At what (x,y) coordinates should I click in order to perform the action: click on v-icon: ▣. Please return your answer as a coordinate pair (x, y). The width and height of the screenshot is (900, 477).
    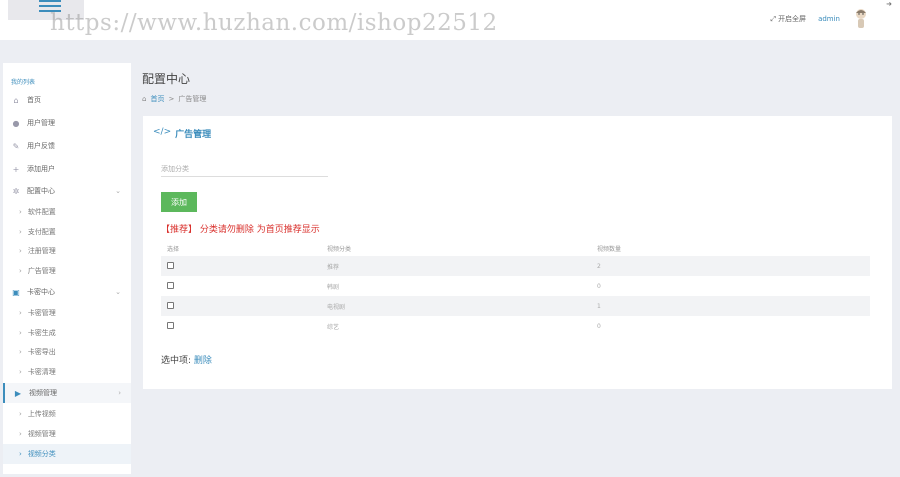
    Looking at the image, I should click on (16, 292).